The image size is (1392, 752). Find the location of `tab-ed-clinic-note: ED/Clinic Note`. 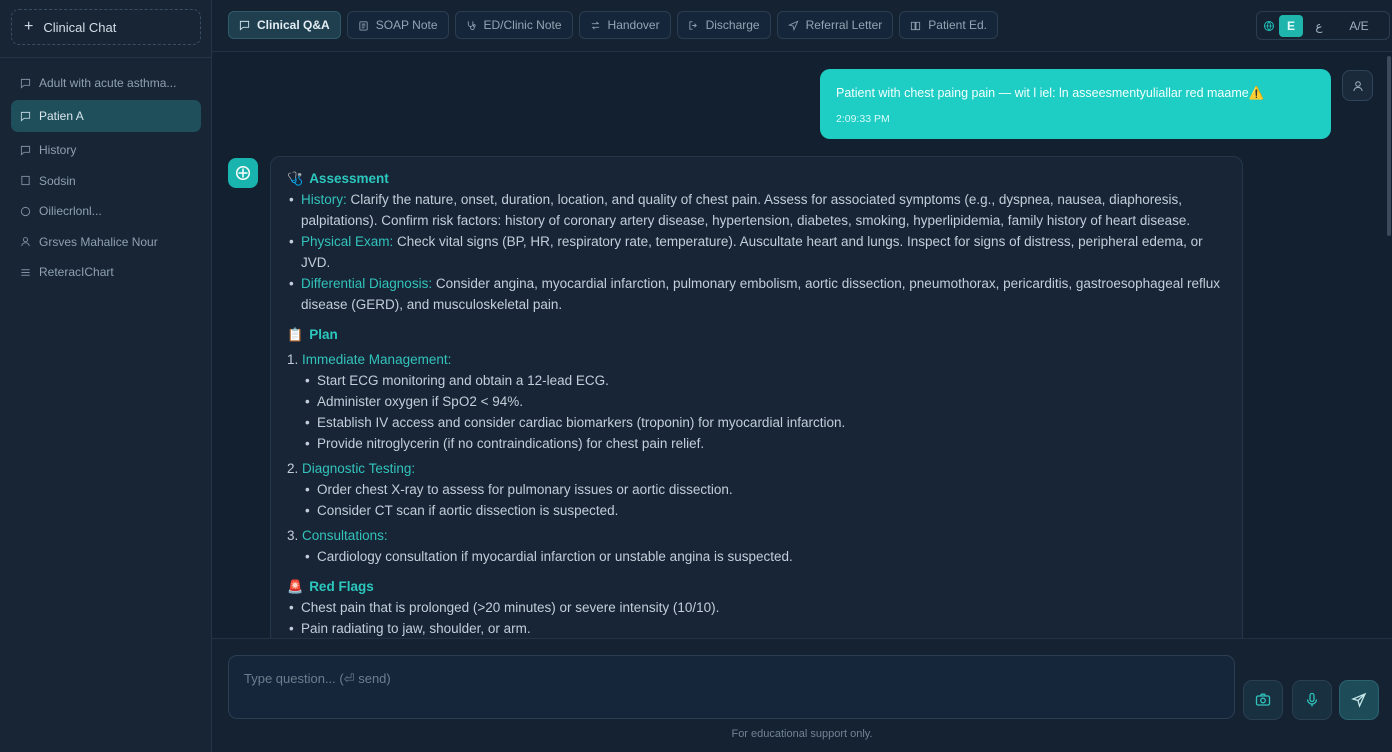

tab-ed-clinic-note: ED/Clinic Note is located at coordinates (513, 25).